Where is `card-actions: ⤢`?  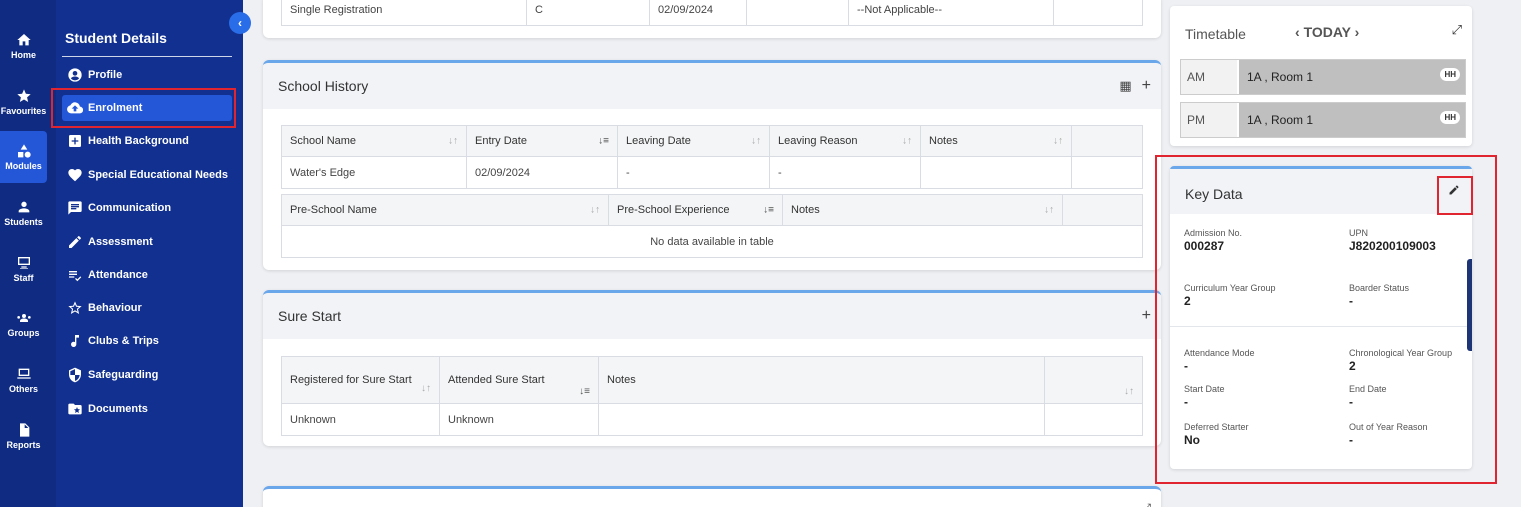 card-actions: ⤢ is located at coordinates (1146, 504).